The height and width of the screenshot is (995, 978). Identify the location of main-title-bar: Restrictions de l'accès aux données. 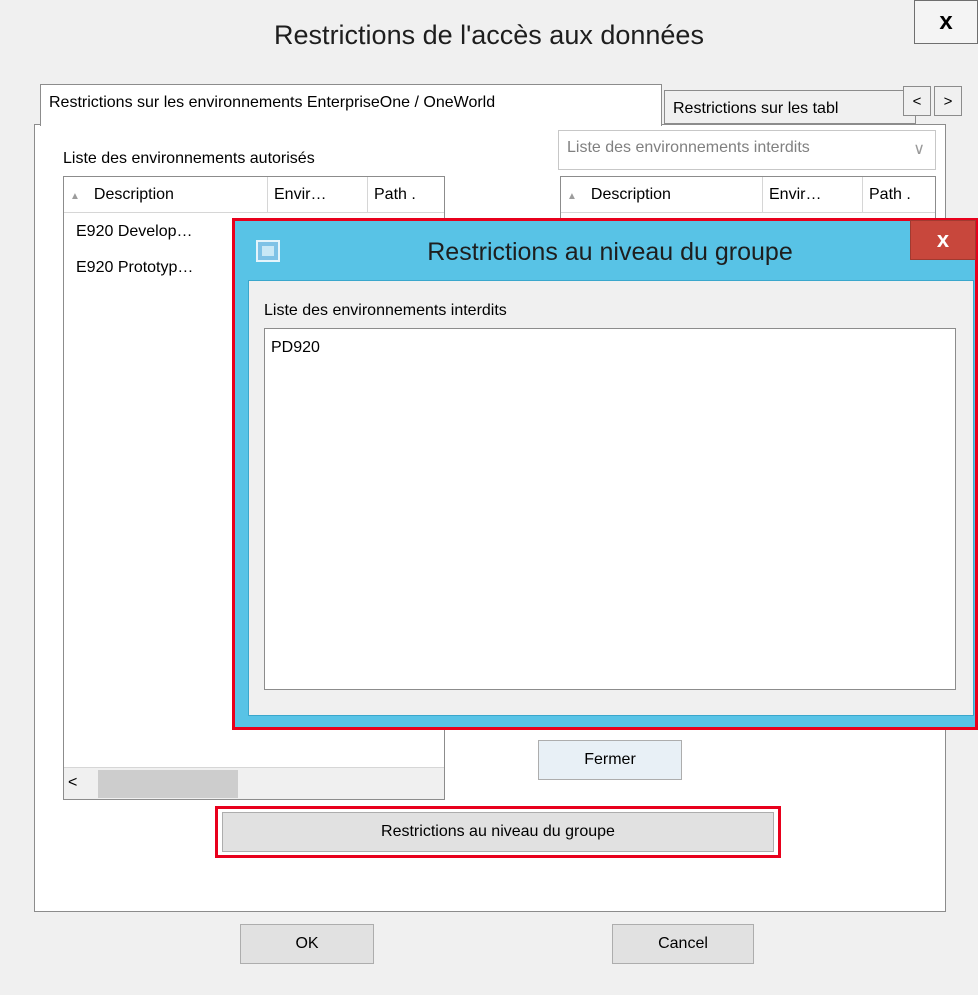
(489, 38).